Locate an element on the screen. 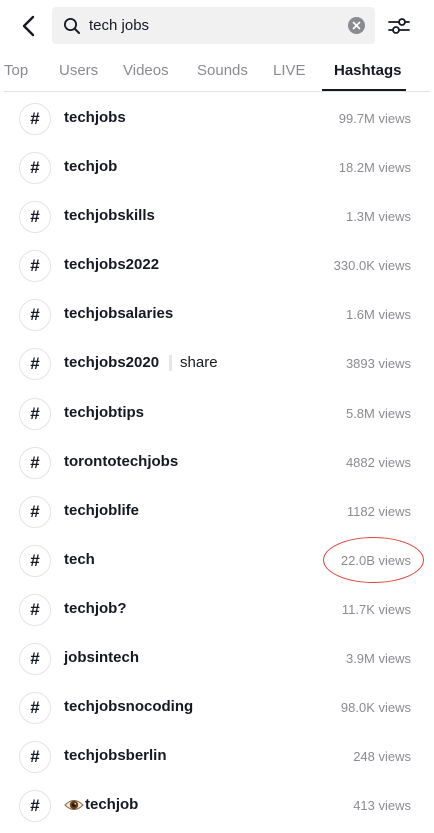 The height and width of the screenshot is (833, 434). tabs-divider is located at coordinates (217, 91).